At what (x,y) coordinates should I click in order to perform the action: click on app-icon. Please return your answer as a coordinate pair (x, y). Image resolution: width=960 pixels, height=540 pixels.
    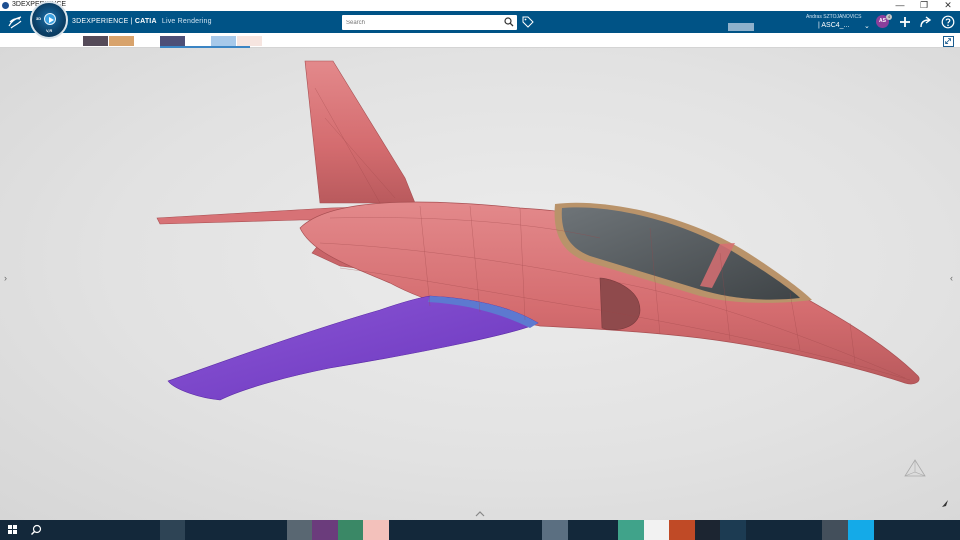
    Looking at the image, I should click on (5, 5).